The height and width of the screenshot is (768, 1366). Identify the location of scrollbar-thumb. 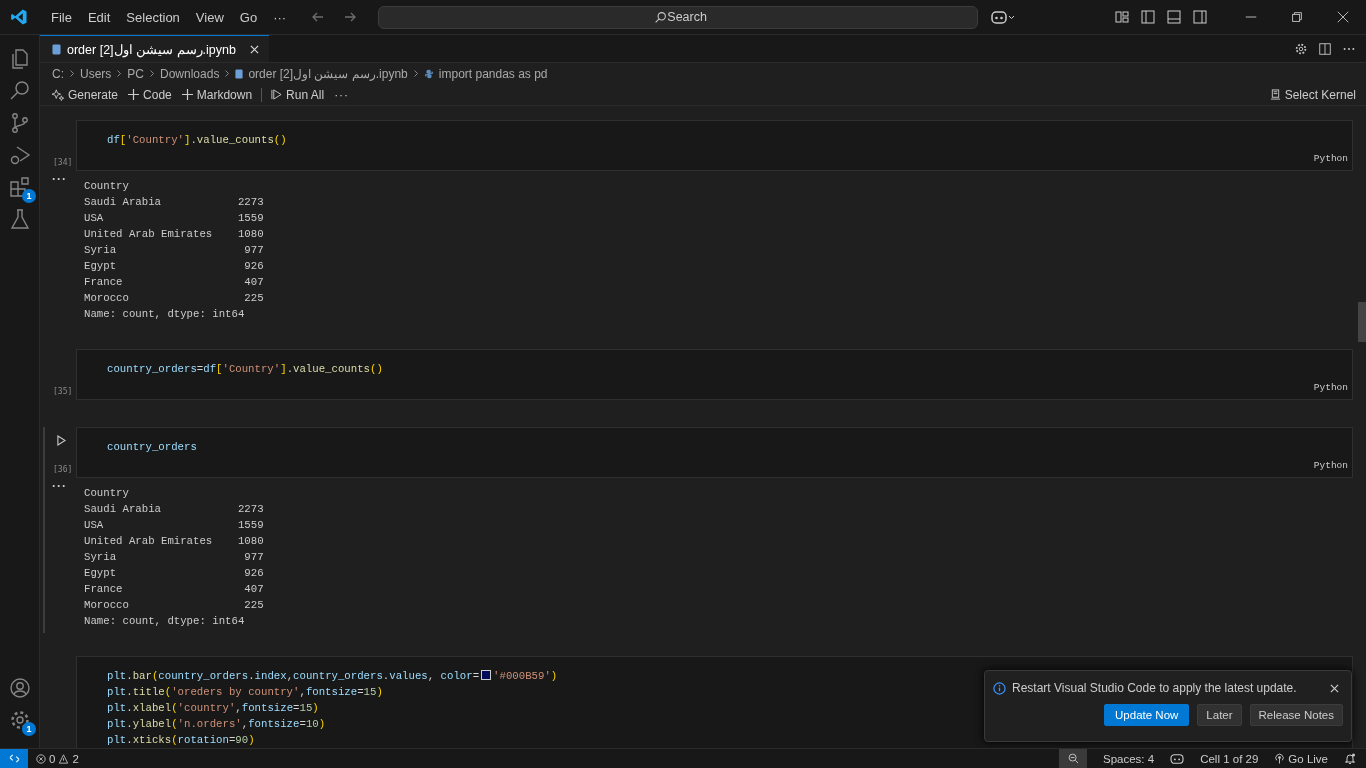
(1362, 322).